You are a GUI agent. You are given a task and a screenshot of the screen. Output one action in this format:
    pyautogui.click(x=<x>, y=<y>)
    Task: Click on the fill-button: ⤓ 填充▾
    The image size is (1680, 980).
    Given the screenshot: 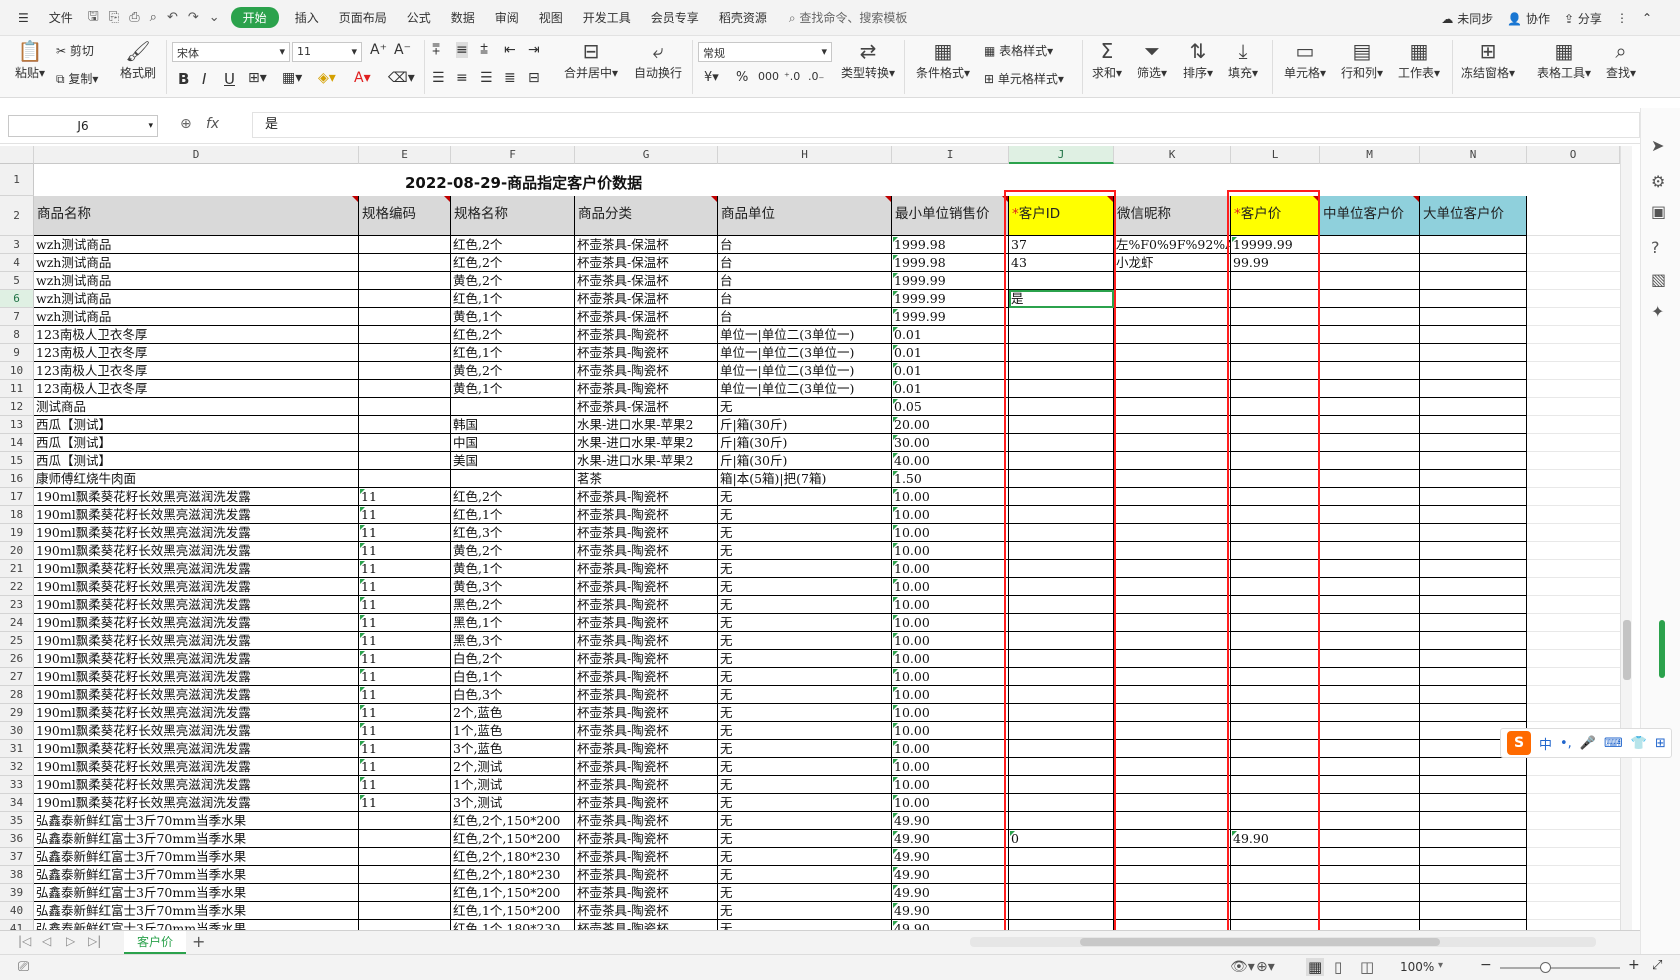 What is the action you would take?
    pyautogui.click(x=1243, y=60)
    